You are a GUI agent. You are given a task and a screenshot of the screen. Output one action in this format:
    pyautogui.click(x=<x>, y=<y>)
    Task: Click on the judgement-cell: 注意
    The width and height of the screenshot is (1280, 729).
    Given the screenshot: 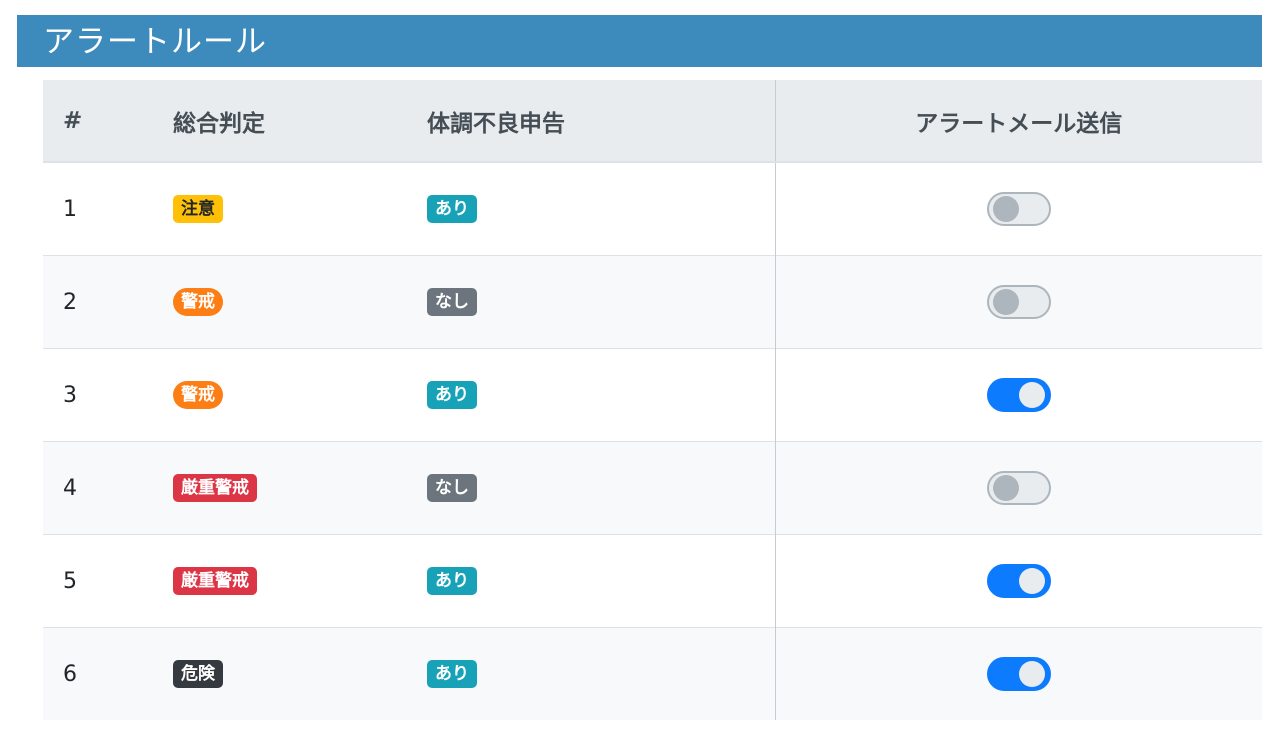 What is the action you would take?
    pyautogui.click(x=300, y=208)
    